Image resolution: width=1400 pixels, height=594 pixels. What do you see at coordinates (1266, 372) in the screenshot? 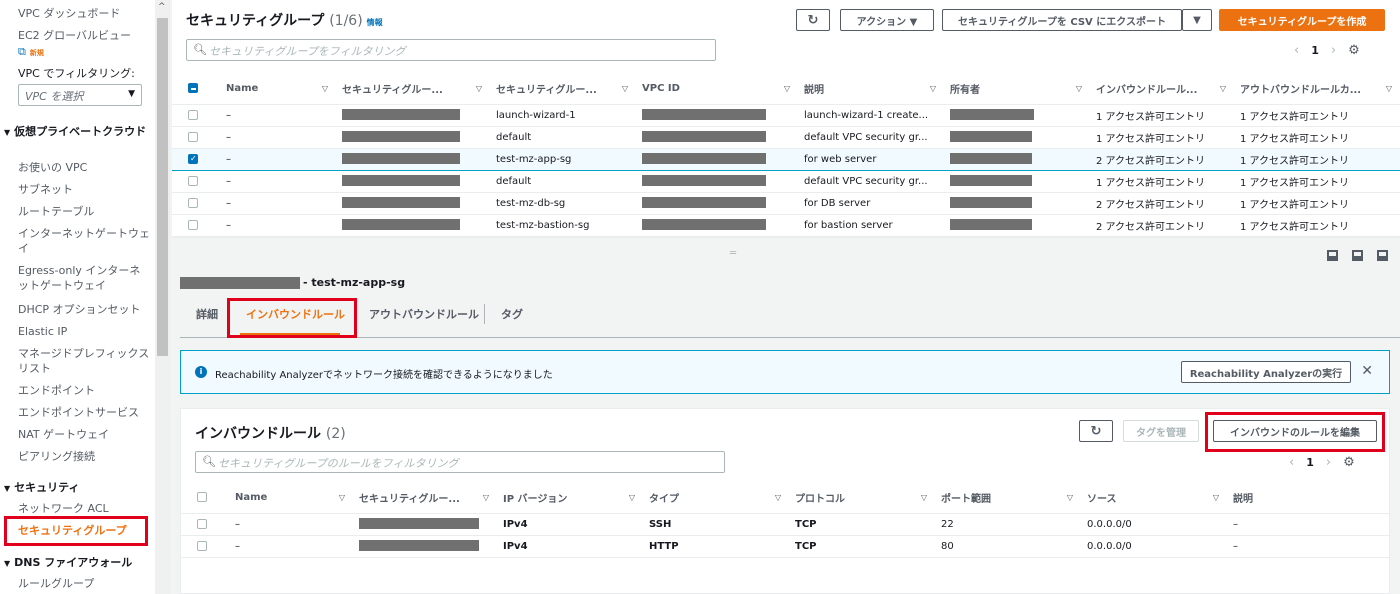
I see `run-reachability-analyzer-button: Reachability Analyzerの実行` at bounding box center [1266, 372].